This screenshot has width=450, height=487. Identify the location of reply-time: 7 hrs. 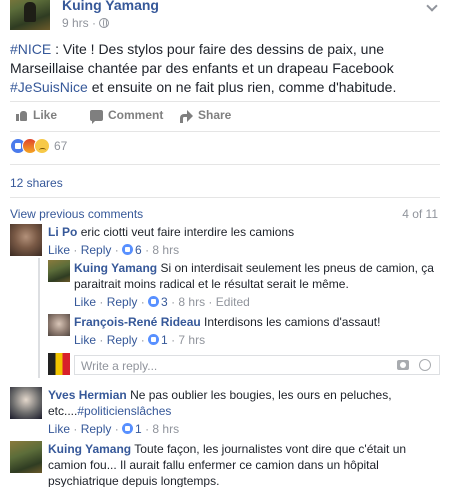
(191, 340).